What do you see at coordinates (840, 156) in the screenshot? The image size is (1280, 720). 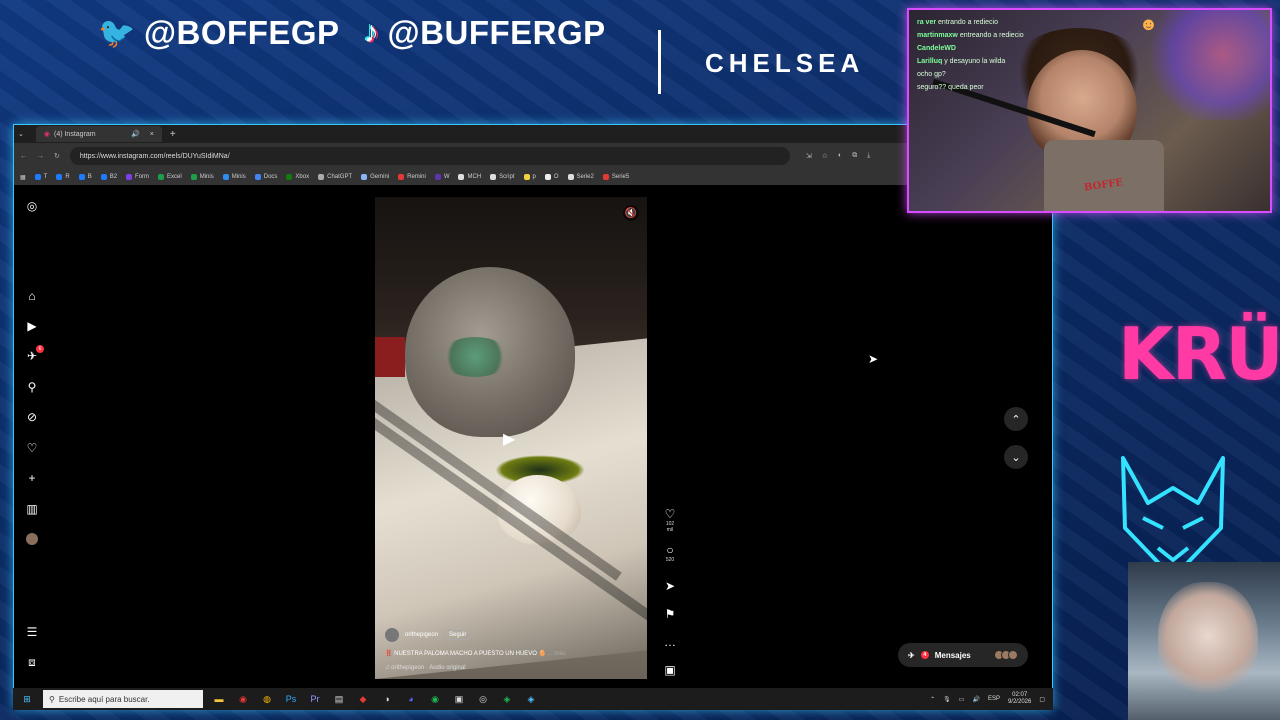 I see `extension-icon: ◐` at bounding box center [840, 156].